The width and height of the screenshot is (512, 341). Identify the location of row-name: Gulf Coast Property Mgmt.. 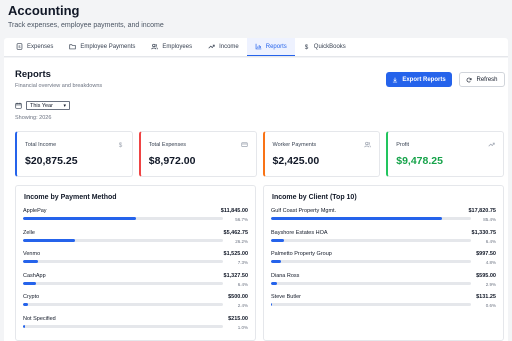
(304, 211).